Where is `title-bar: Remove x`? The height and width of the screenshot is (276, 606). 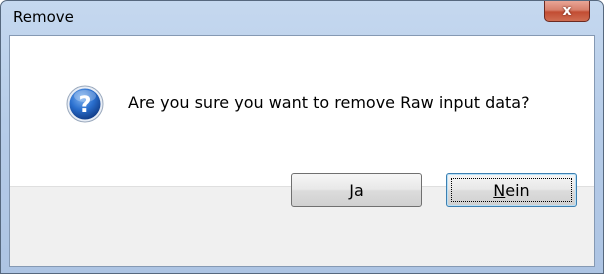 title-bar: Remove x is located at coordinates (302, 18).